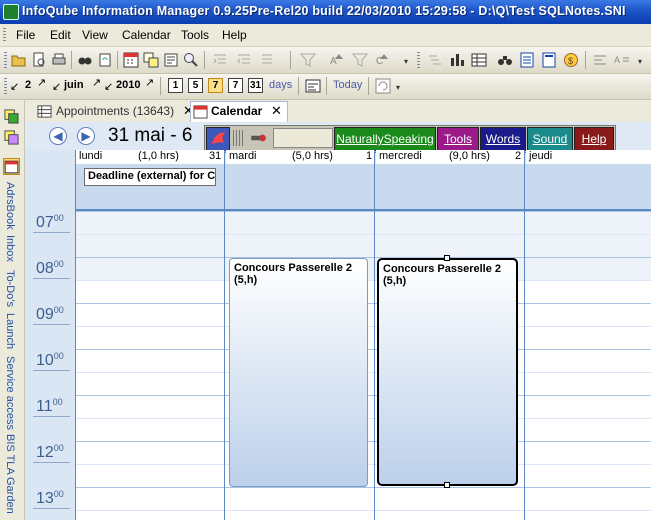 The image size is (651, 520). Describe the element at coordinates (479, 60) in the screenshot. I see `grid-icon` at that location.